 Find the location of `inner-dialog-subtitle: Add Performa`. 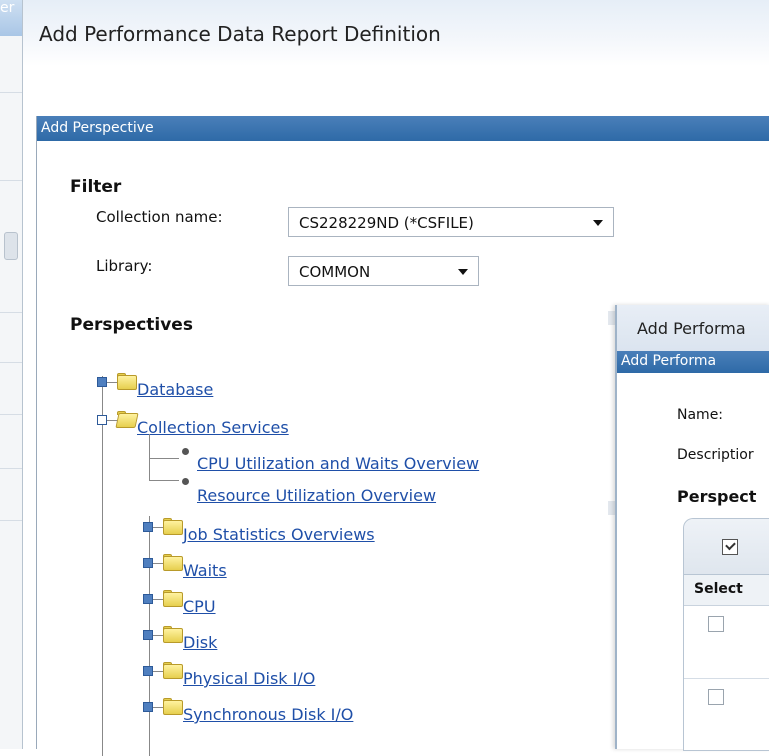

inner-dialog-subtitle: Add Performa is located at coordinates (669, 361).